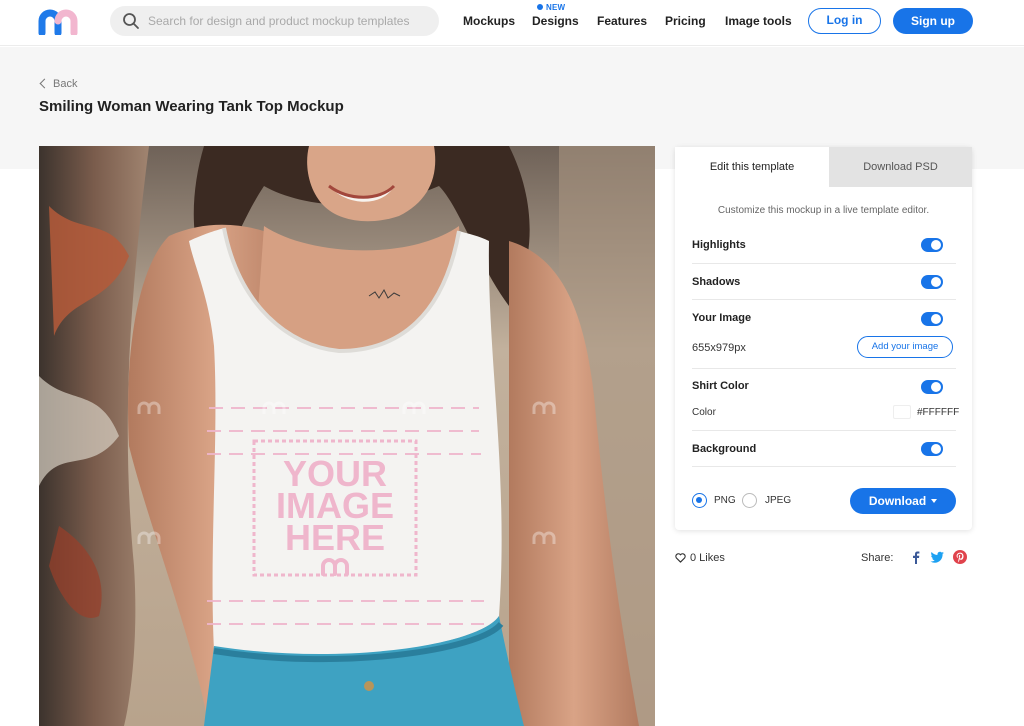 The height and width of the screenshot is (726, 1024). Describe the element at coordinates (778, 500) in the screenshot. I see `jpeg-label: JPEG` at that location.